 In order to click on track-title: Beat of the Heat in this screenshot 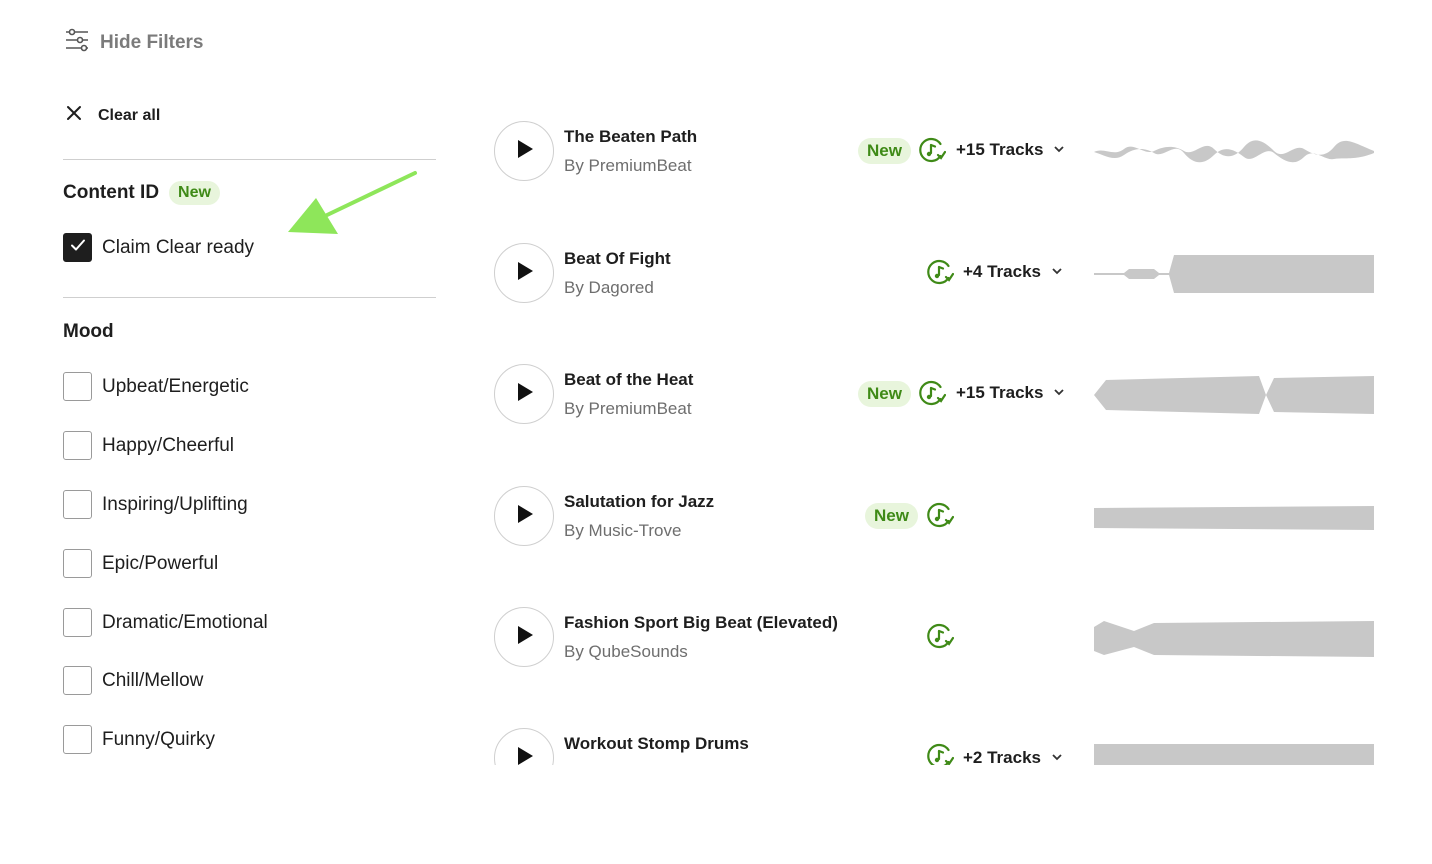, I will do `click(628, 380)`.